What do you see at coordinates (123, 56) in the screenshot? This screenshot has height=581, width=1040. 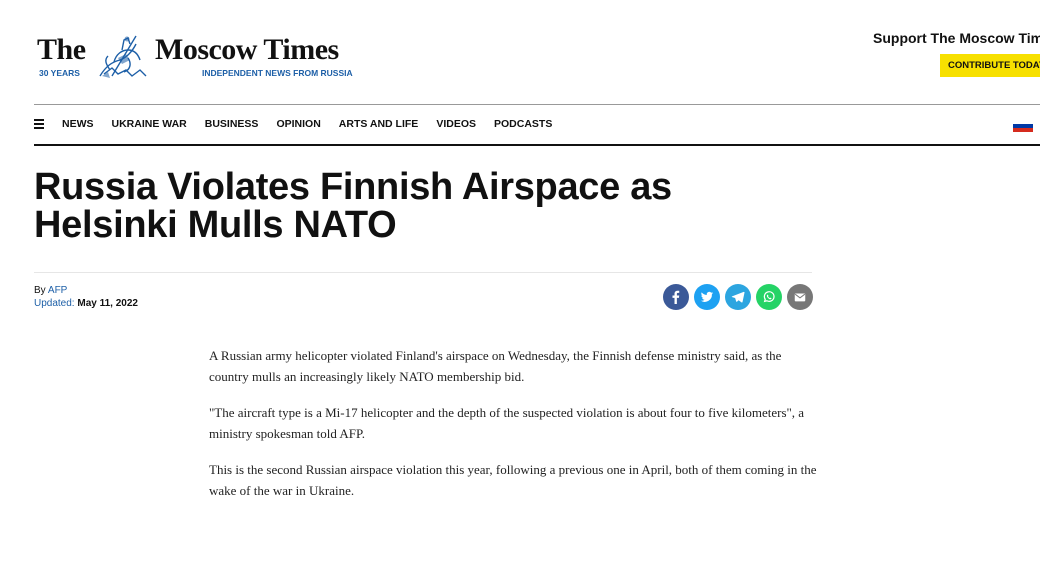 I see `st-george-emblem-icon` at bounding box center [123, 56].